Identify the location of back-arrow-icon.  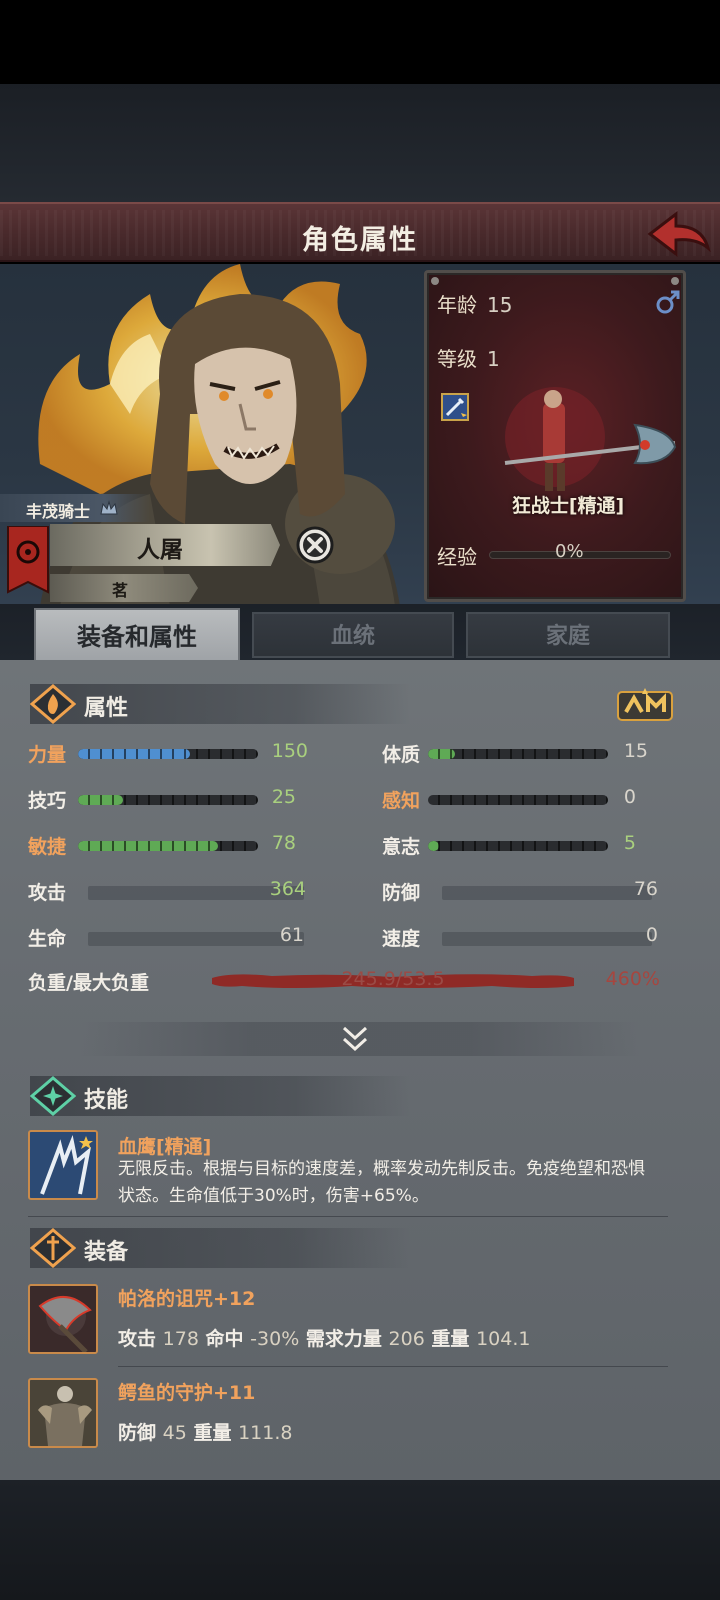
(679, 234).